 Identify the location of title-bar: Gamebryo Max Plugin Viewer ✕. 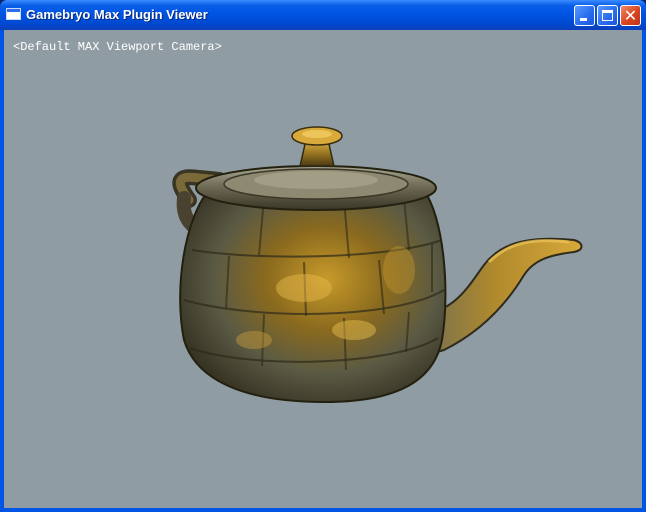
(323, 15).